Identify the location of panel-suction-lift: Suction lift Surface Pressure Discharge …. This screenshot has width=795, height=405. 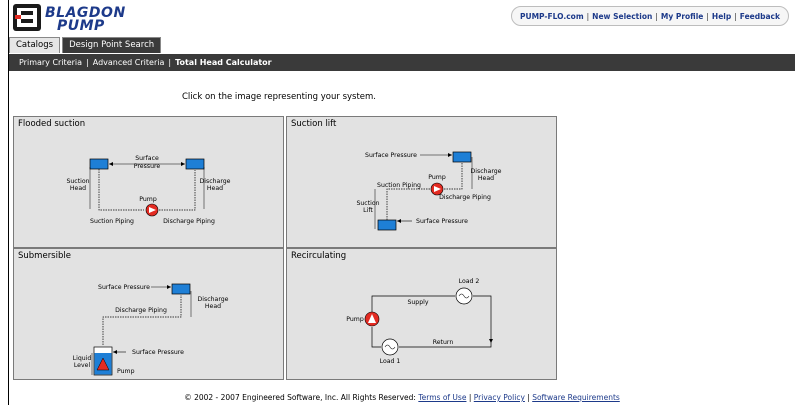
(421, 182).